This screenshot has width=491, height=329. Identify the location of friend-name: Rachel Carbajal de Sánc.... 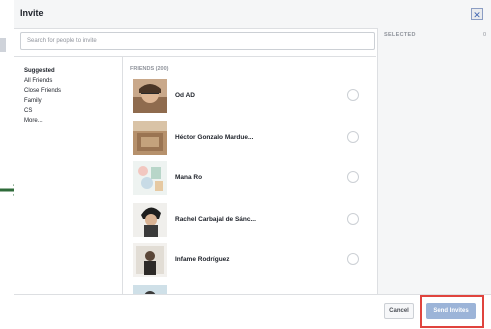
(215, 219).